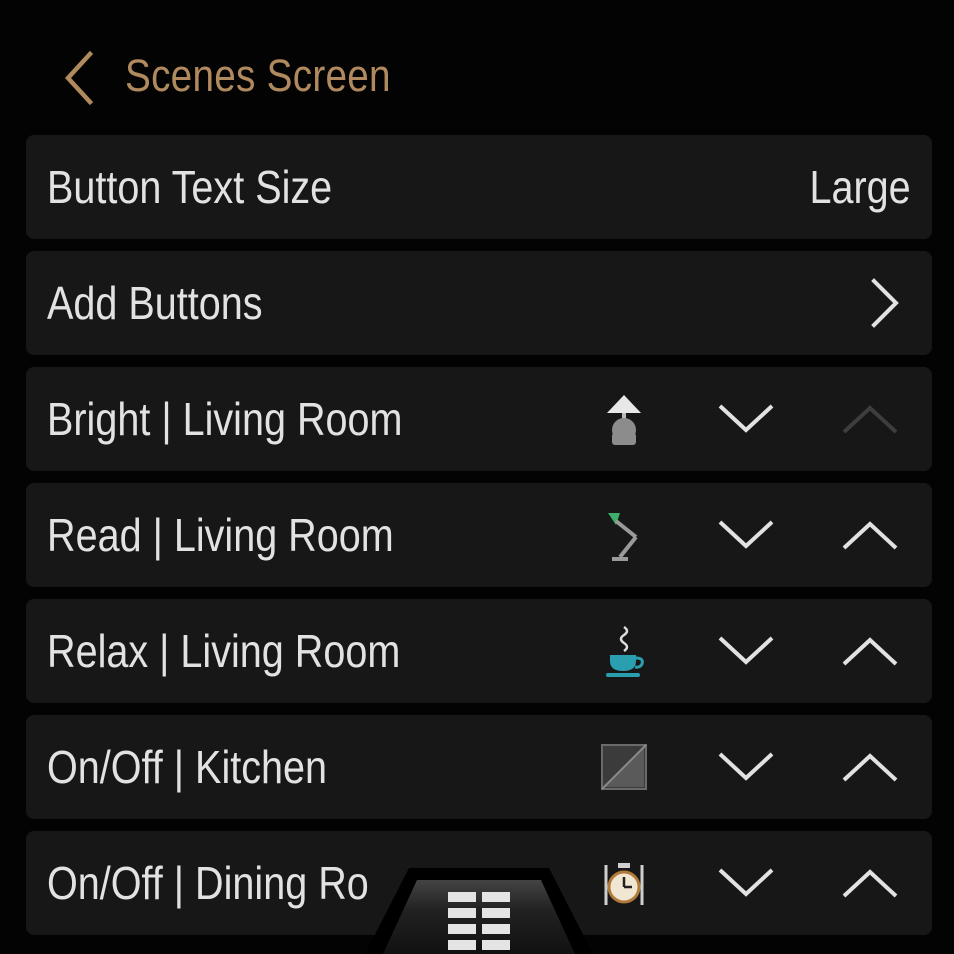 The image size is (954, 954). I want to click on chevron-right-icon, so click(885, 303).